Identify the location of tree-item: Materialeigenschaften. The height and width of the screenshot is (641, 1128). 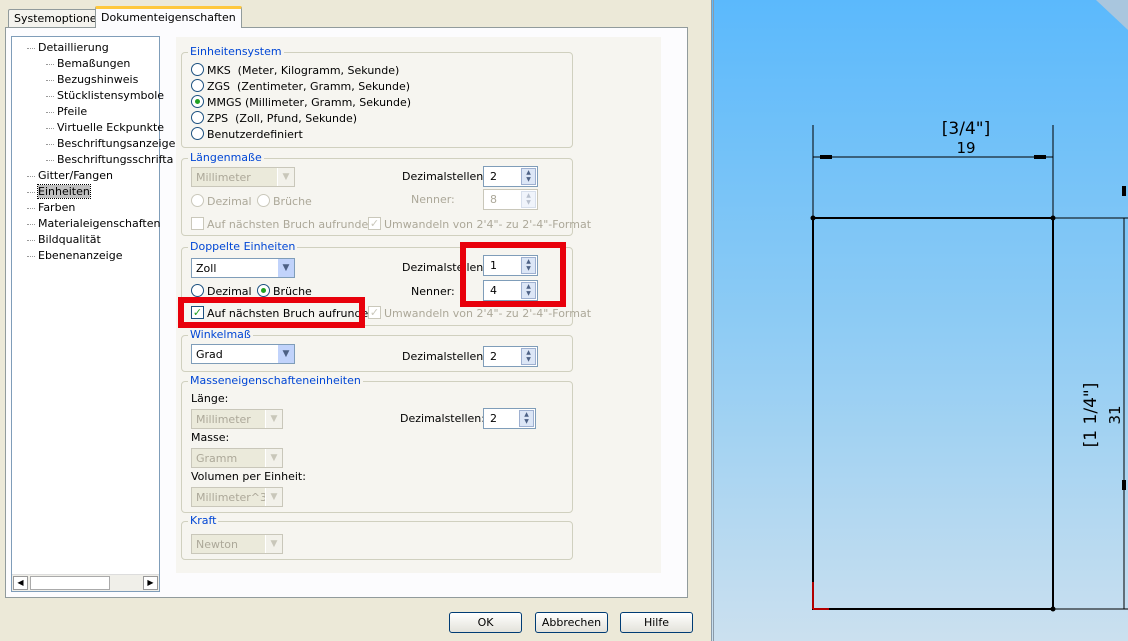
(93, 223).